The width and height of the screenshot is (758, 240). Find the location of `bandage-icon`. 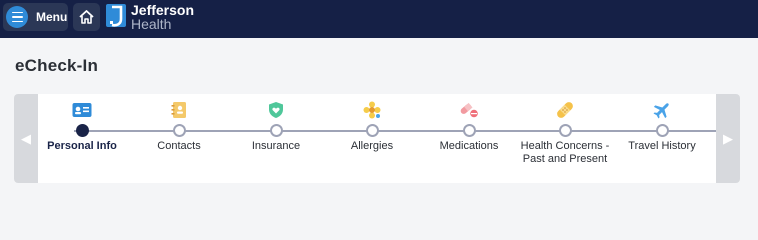

bandage-icon is located at coordinates (565, 110).